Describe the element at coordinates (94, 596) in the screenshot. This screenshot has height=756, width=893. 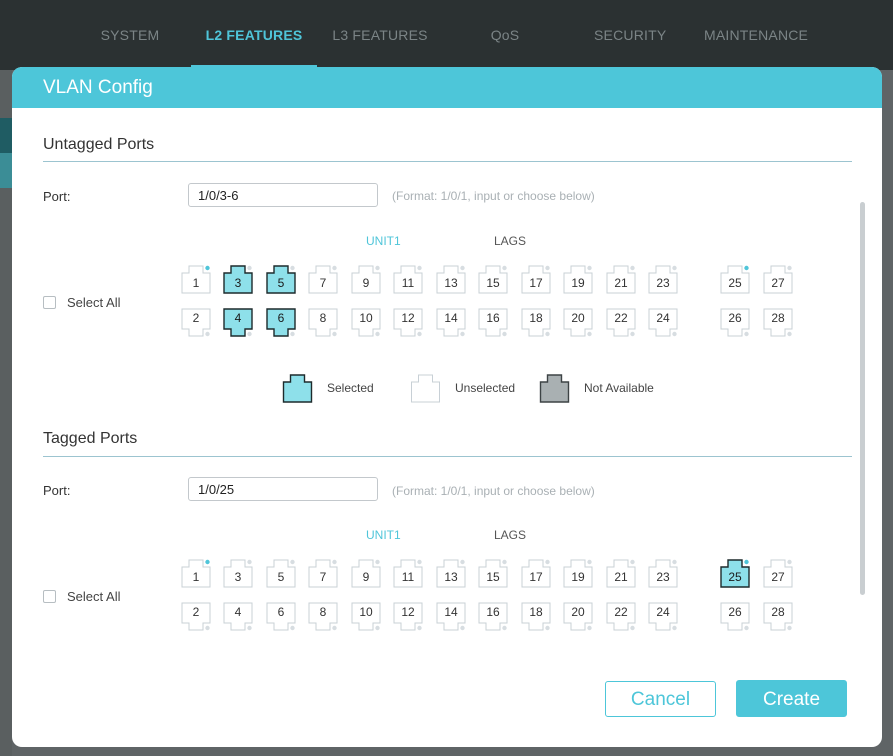
I see `select-all-label: Select All` at that location.